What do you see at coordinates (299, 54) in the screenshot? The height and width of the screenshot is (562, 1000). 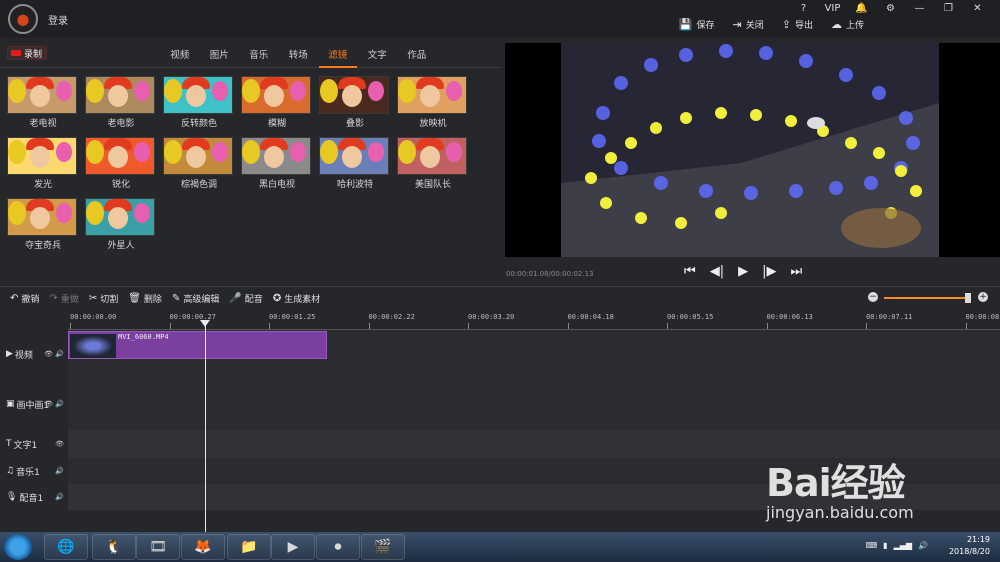 I see `tab-3: 转场` at bounding box center [299, 54].